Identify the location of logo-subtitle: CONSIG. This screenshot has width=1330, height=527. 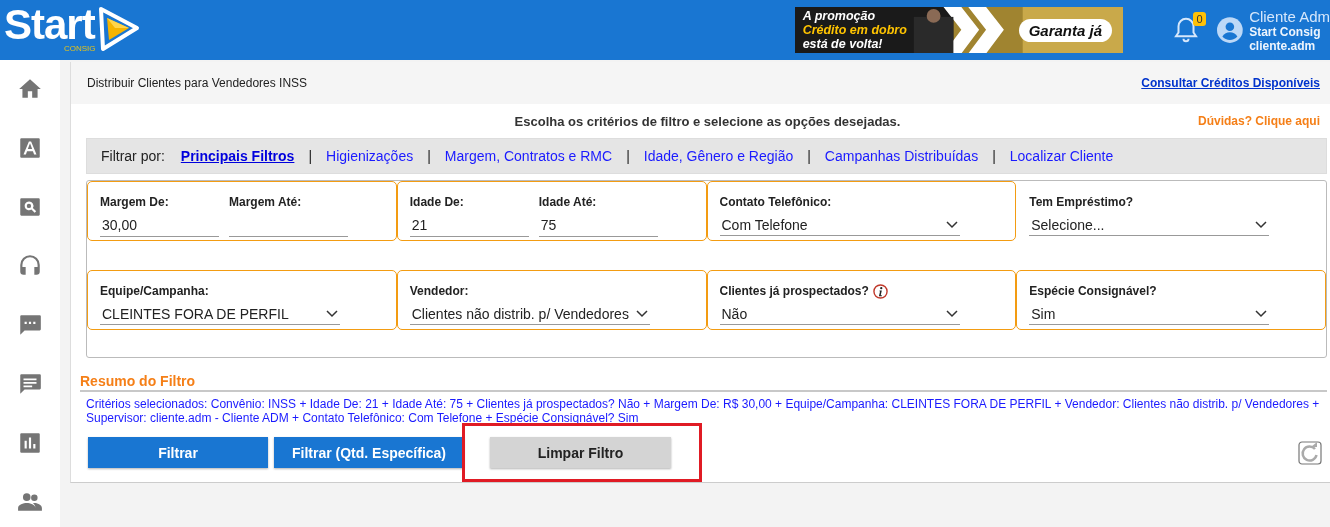
(80, 48).